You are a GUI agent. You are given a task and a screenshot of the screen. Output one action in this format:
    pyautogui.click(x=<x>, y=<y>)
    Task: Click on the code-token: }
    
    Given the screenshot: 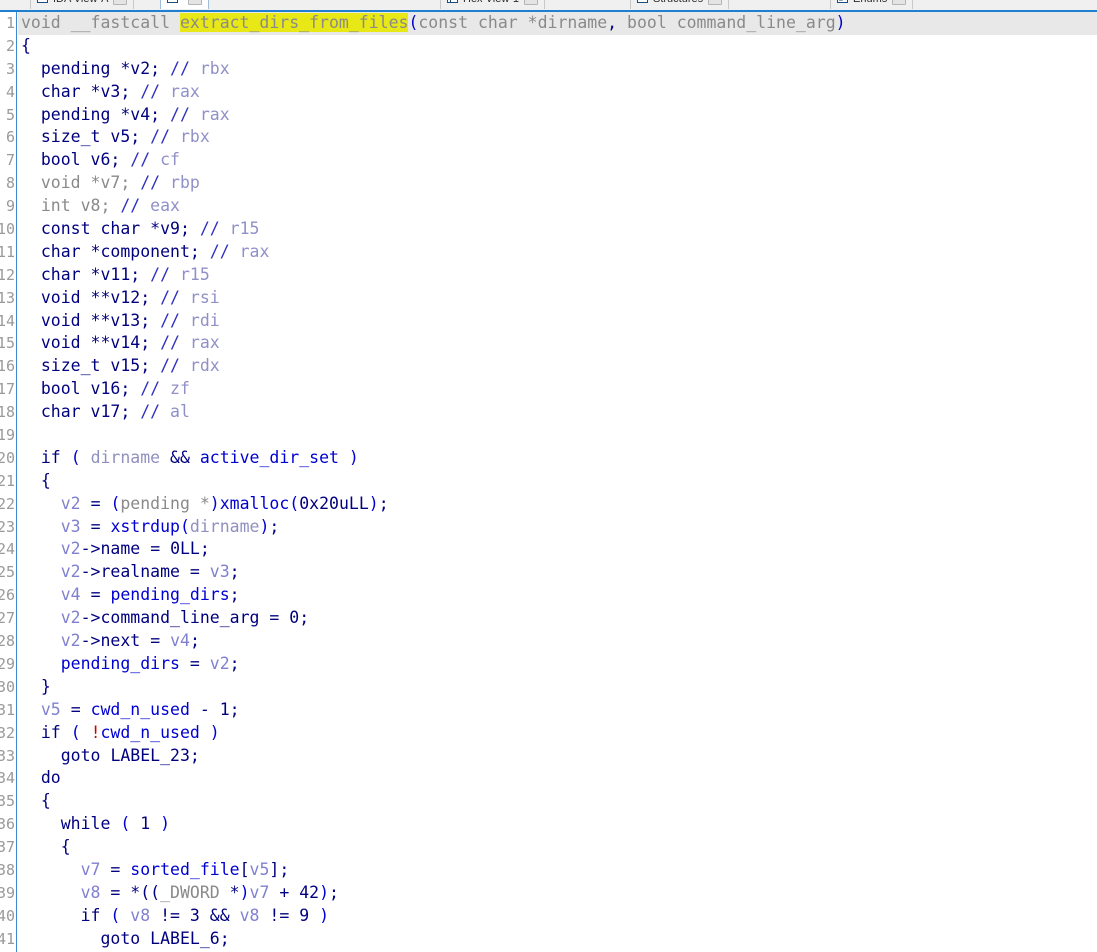 What is the action you would take?
    pyautogui.click(x=46, y=686)
    